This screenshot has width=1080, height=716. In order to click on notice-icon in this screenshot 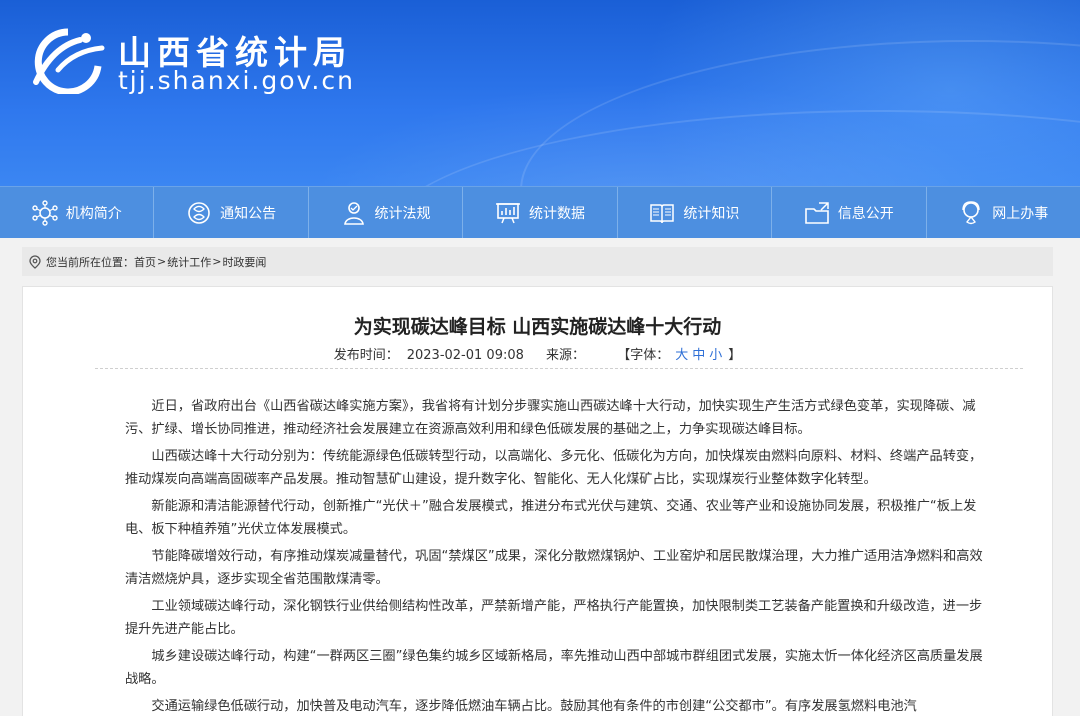, I will do `click(199, 212)`.